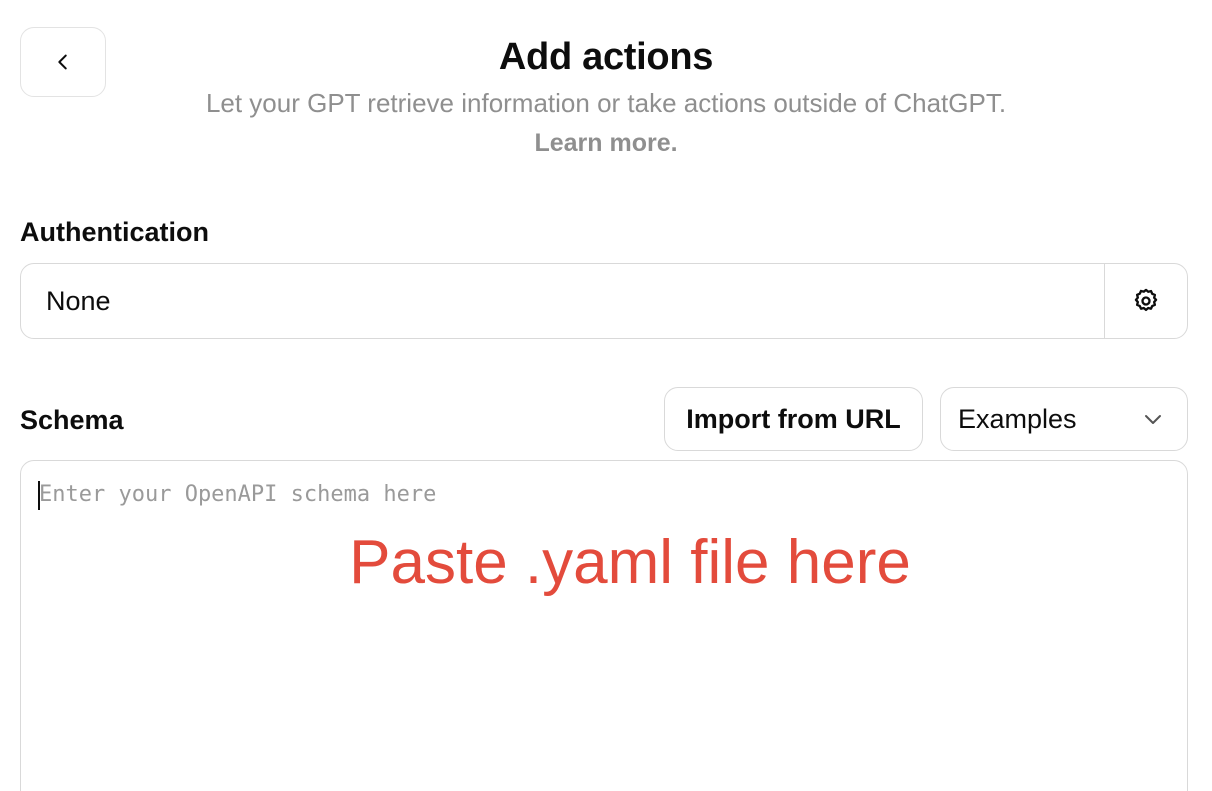 This screenshot has width=1212, height=791. I want to click on paste-yaml-annotation: Paste .yaml file here, so click(630, 562).